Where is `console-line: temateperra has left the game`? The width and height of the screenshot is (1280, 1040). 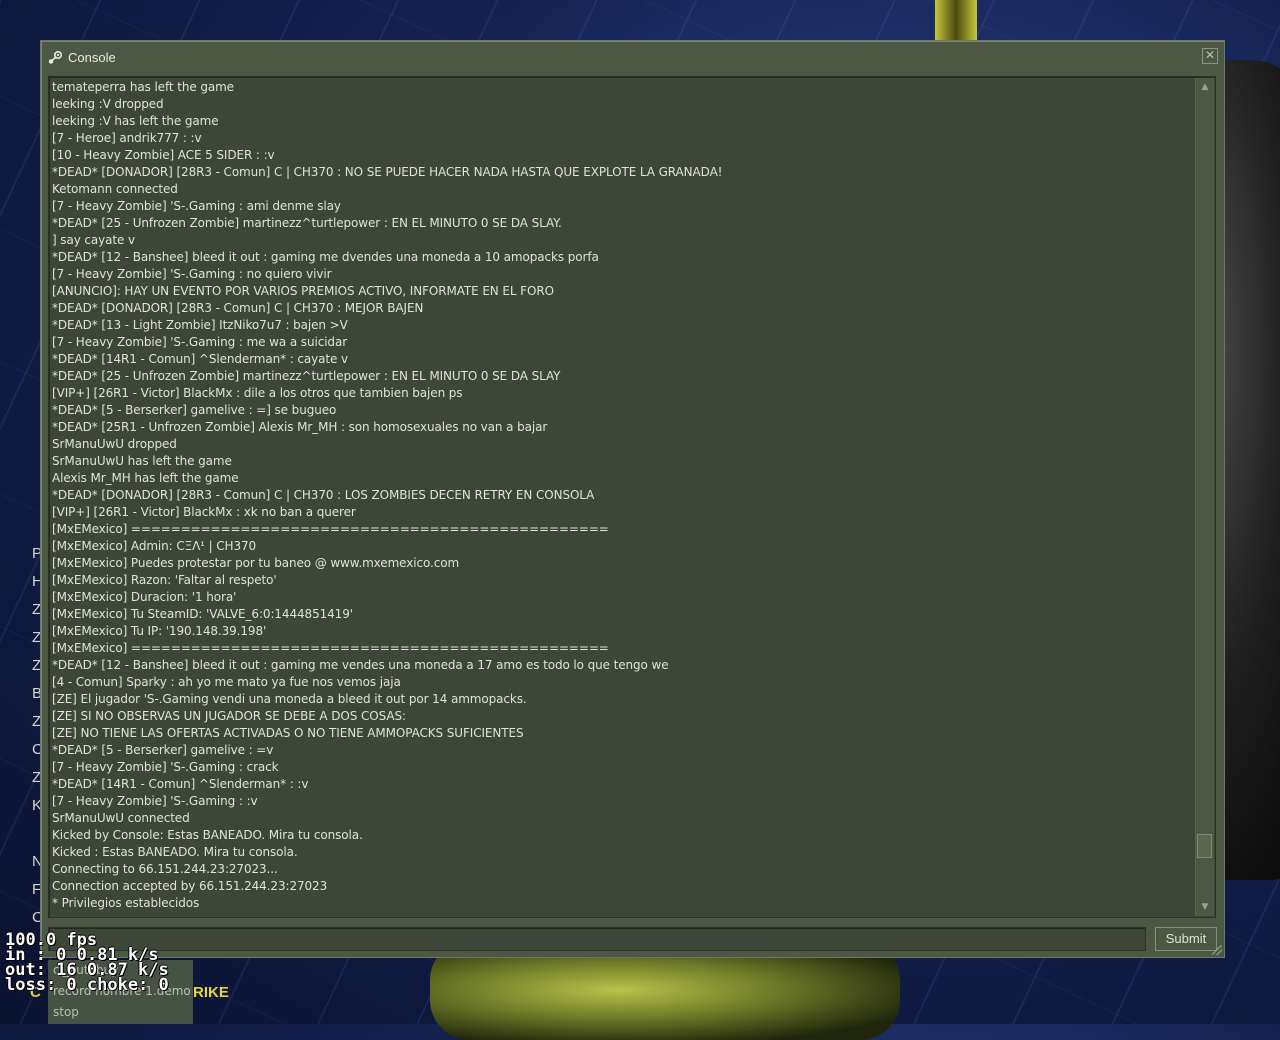 console-line: temateperra has left the game is located at coordinates (143, 87).